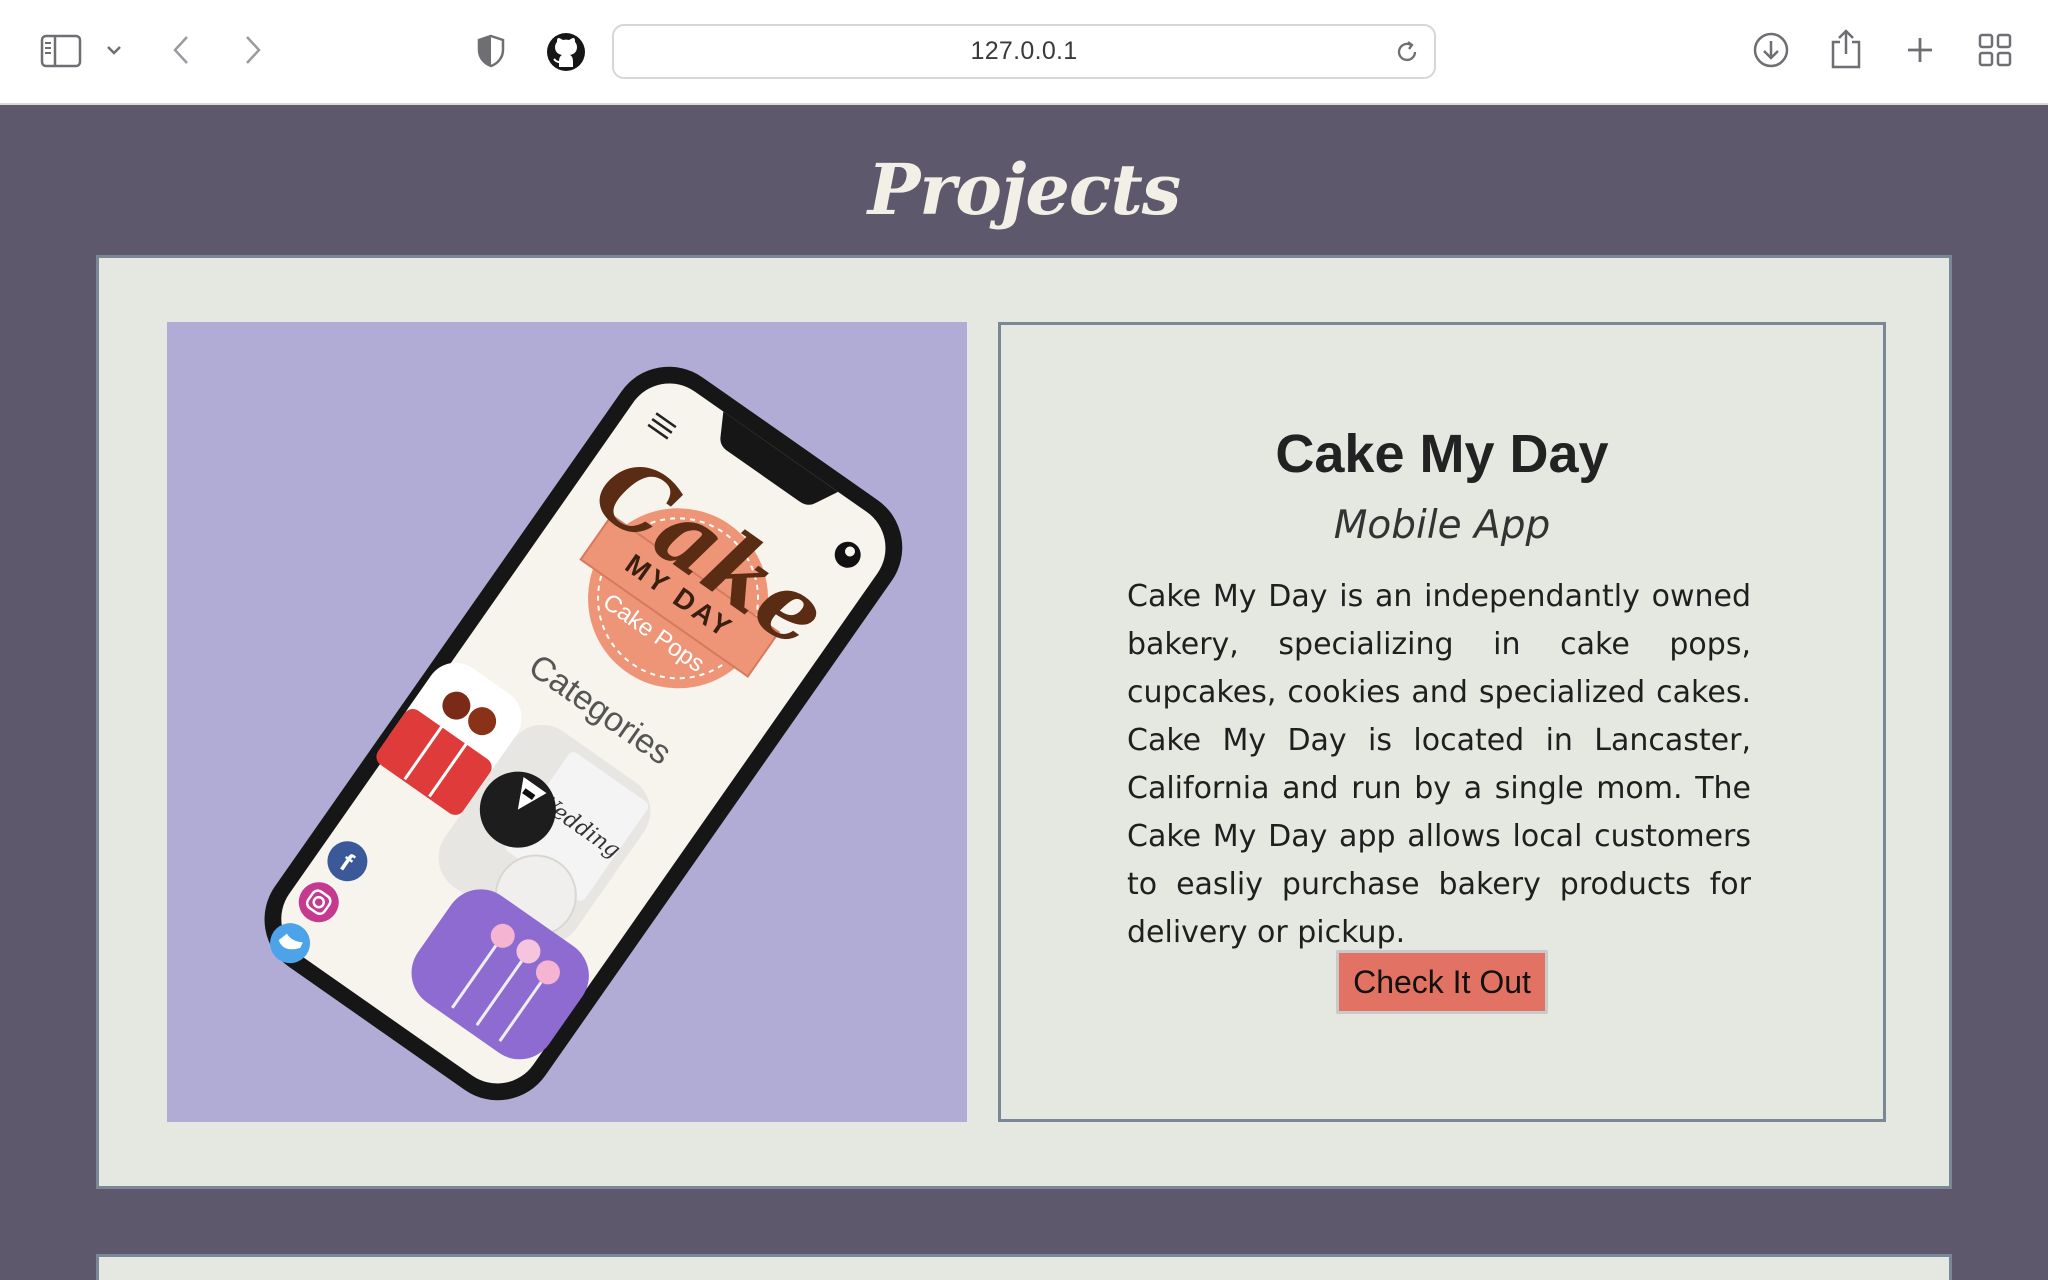 This screenshot has width=2048, height=1280. Describe the element at coordinates (1442, 525) in the screenshot. I see `project-subtitle: Mobile App` at that location.